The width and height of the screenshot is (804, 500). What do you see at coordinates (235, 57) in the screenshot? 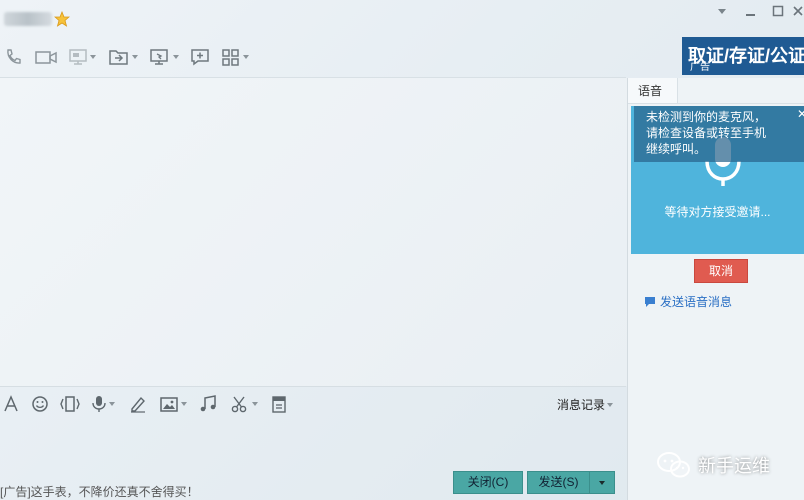
I see `apps-icon` at bounding box center [235, 57].